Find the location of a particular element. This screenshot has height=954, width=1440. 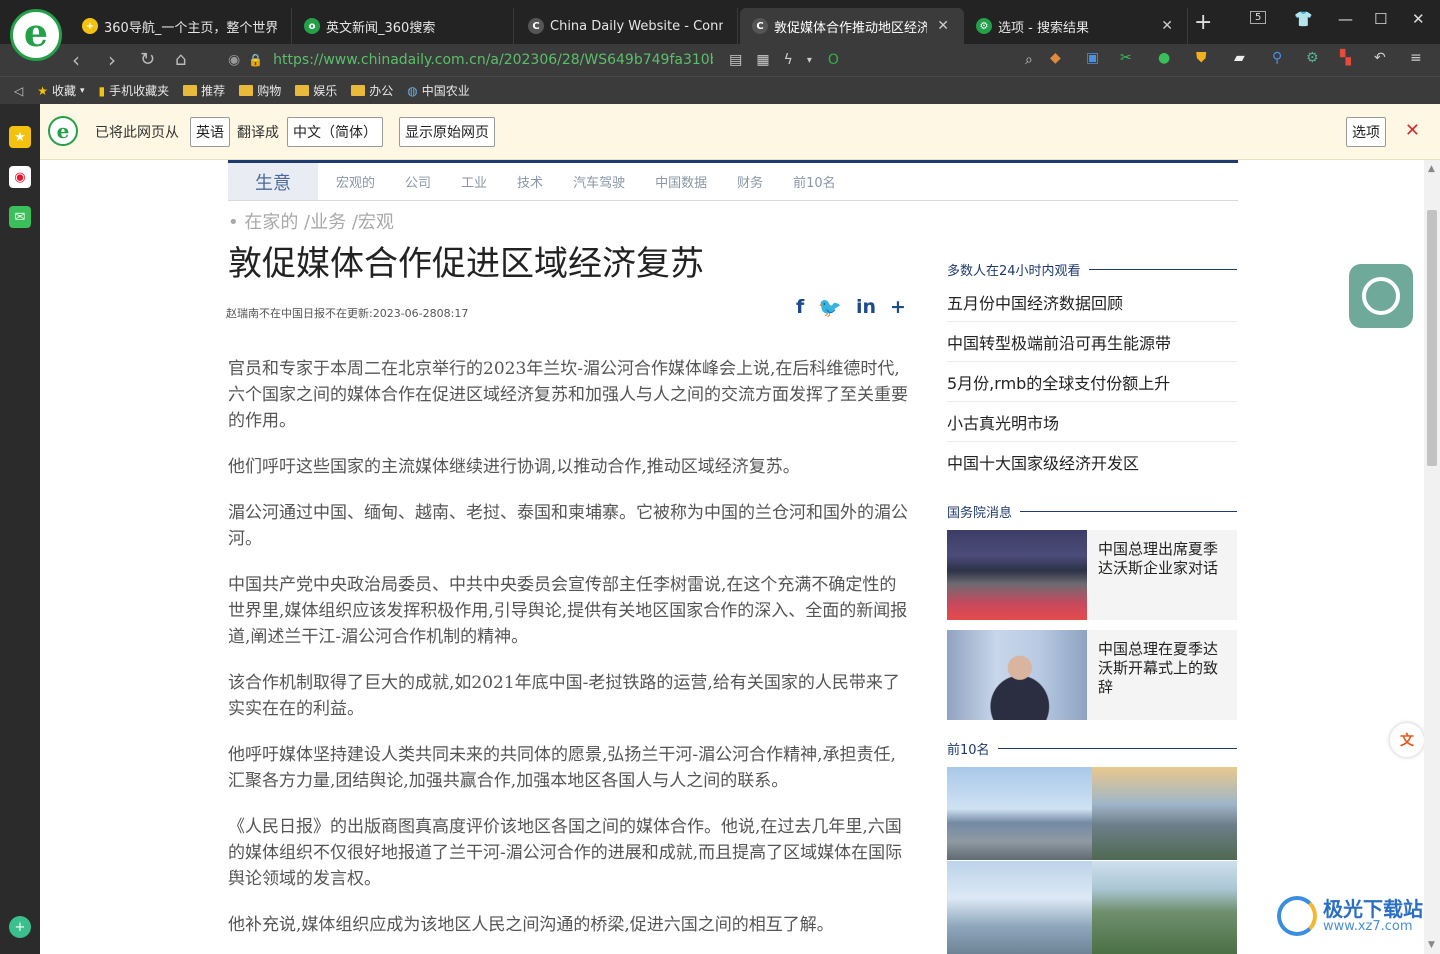

home-icon: ⌂ is located at coordinates (180, 60).